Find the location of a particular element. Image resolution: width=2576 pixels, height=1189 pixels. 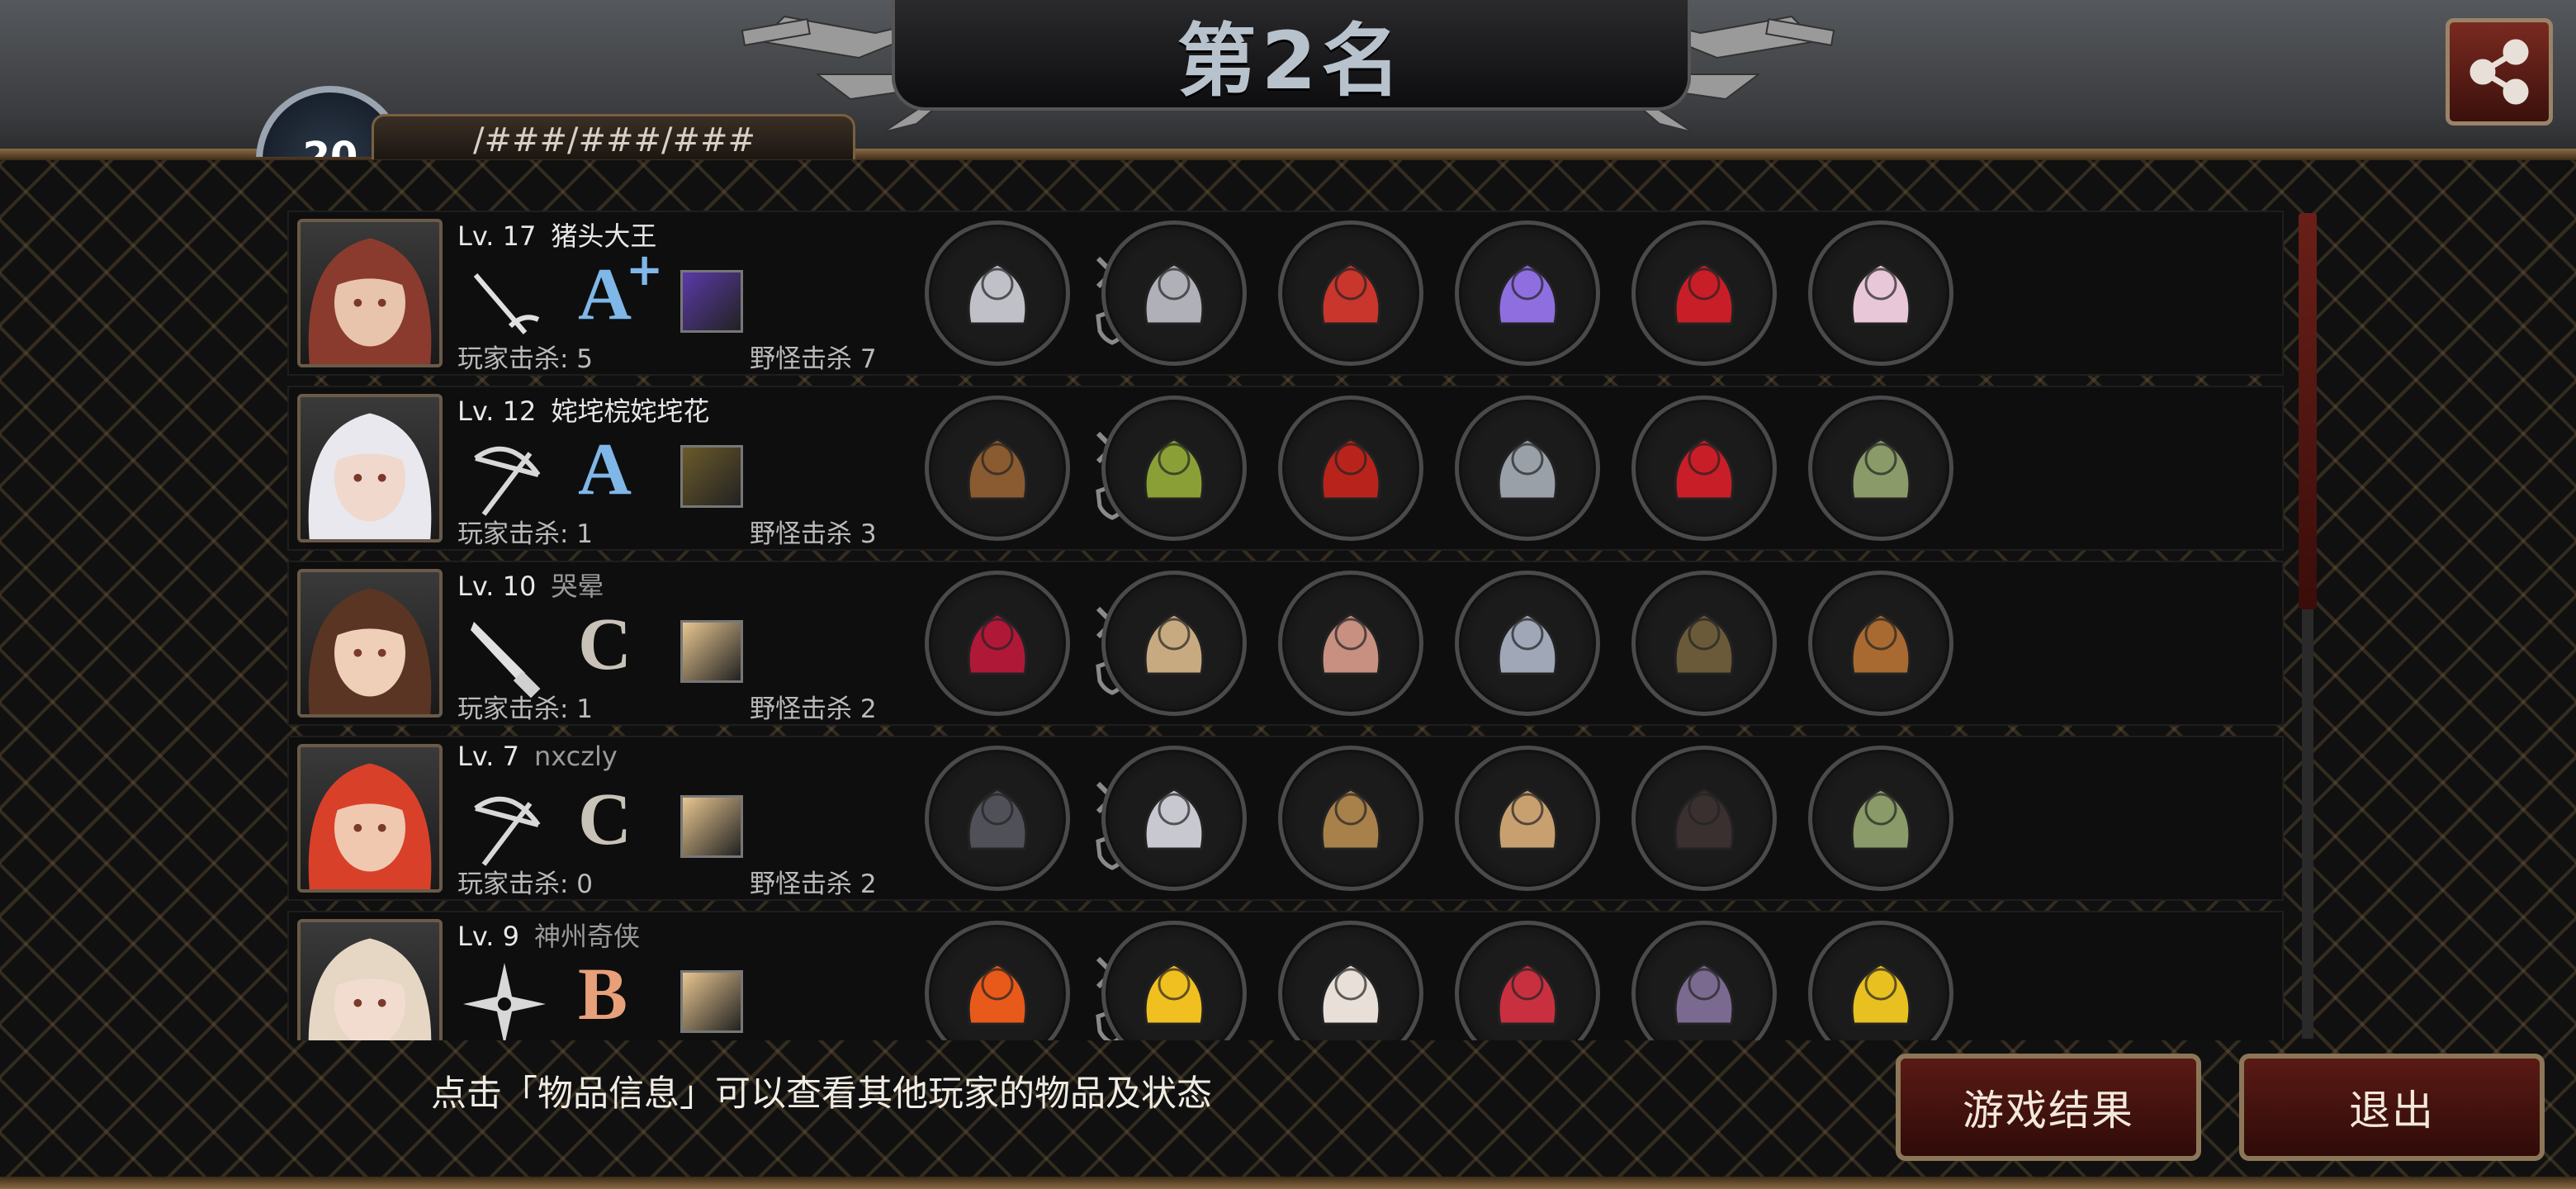

hard-hat-icon is located at coordinates (1174, 980).